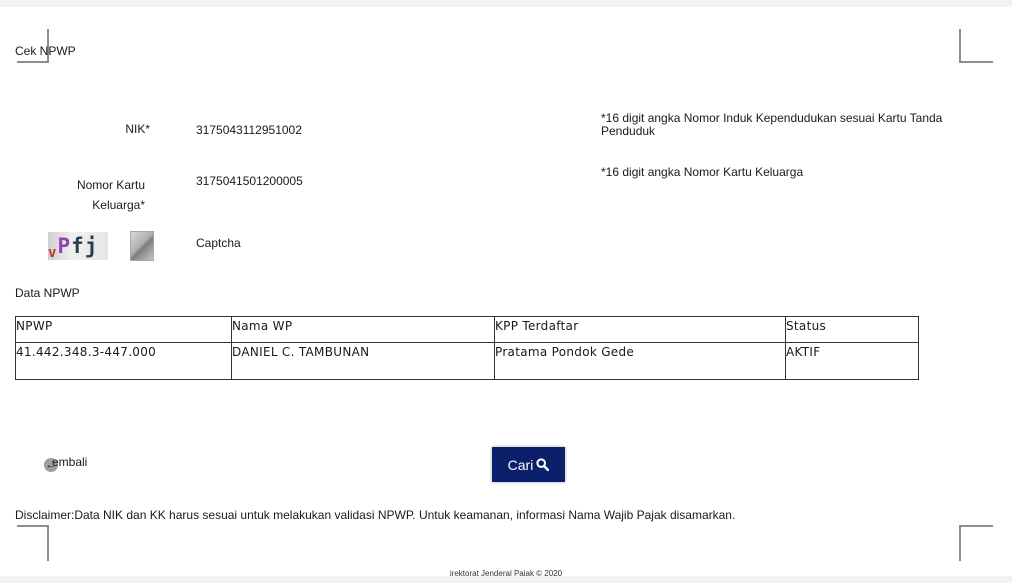  I want to click on column-header-status: Status, so click(852, 329).